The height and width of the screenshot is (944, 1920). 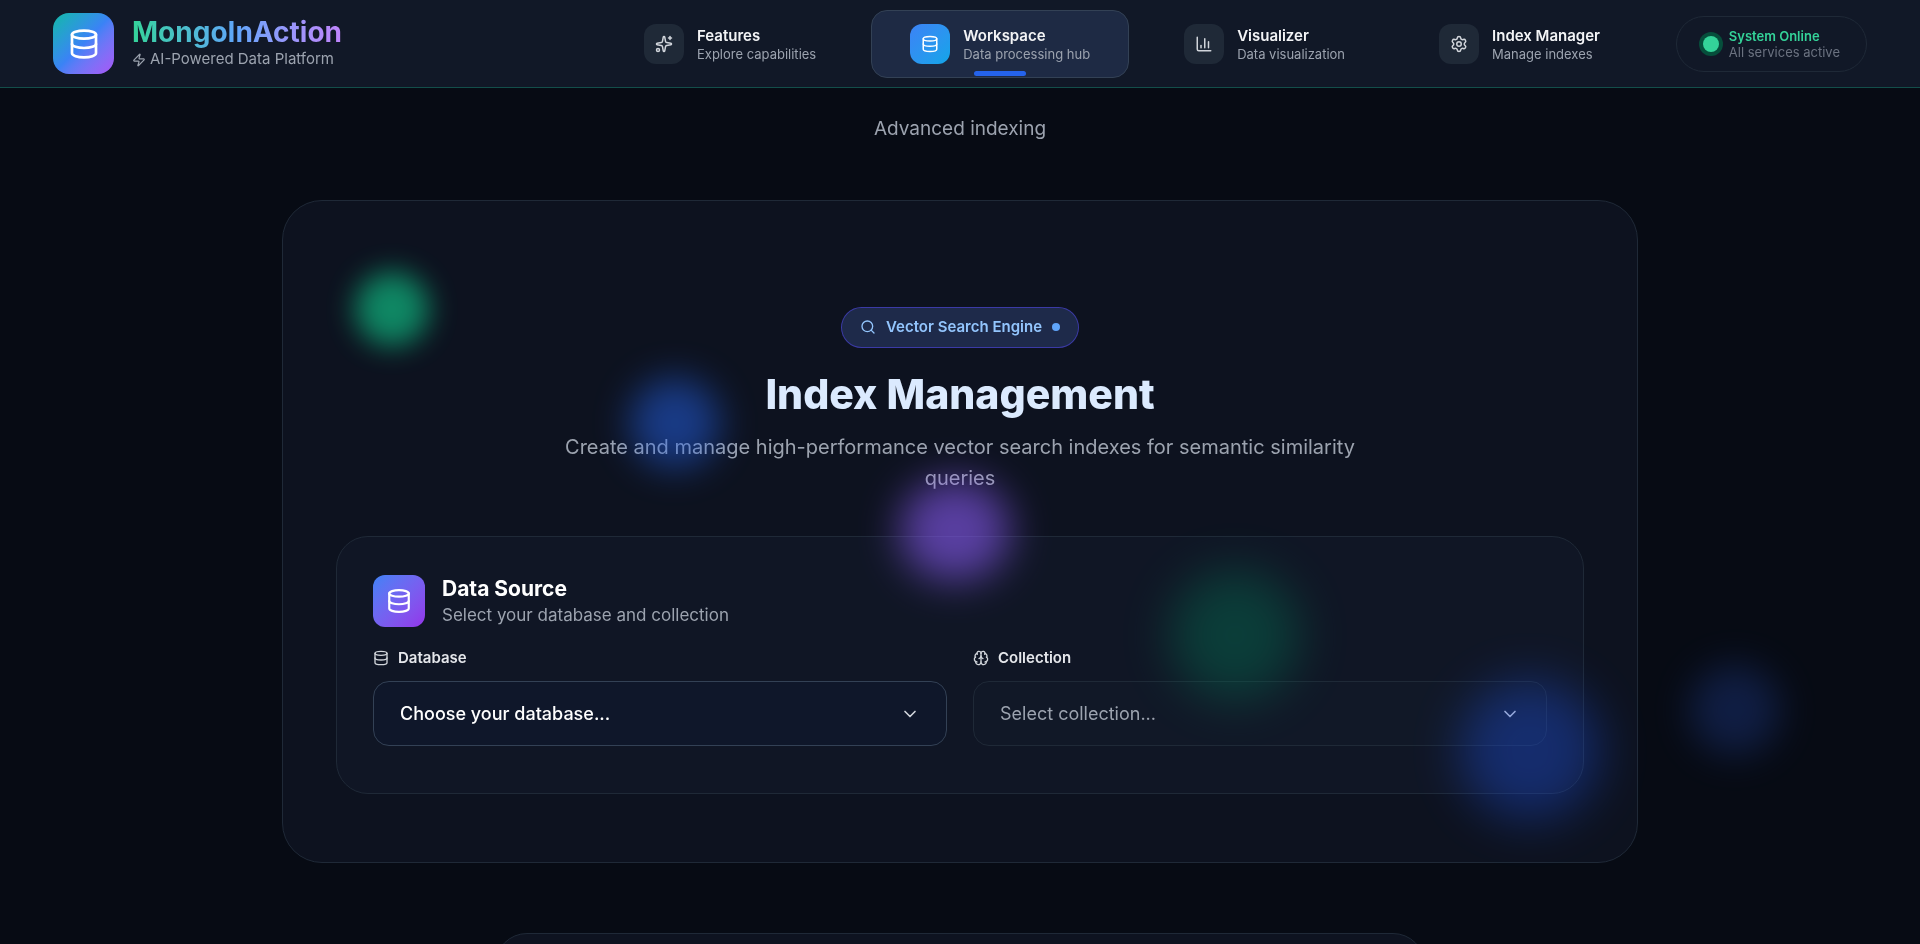 I want to click on brand-name: MongoInAction, so click(x=237, y=32).